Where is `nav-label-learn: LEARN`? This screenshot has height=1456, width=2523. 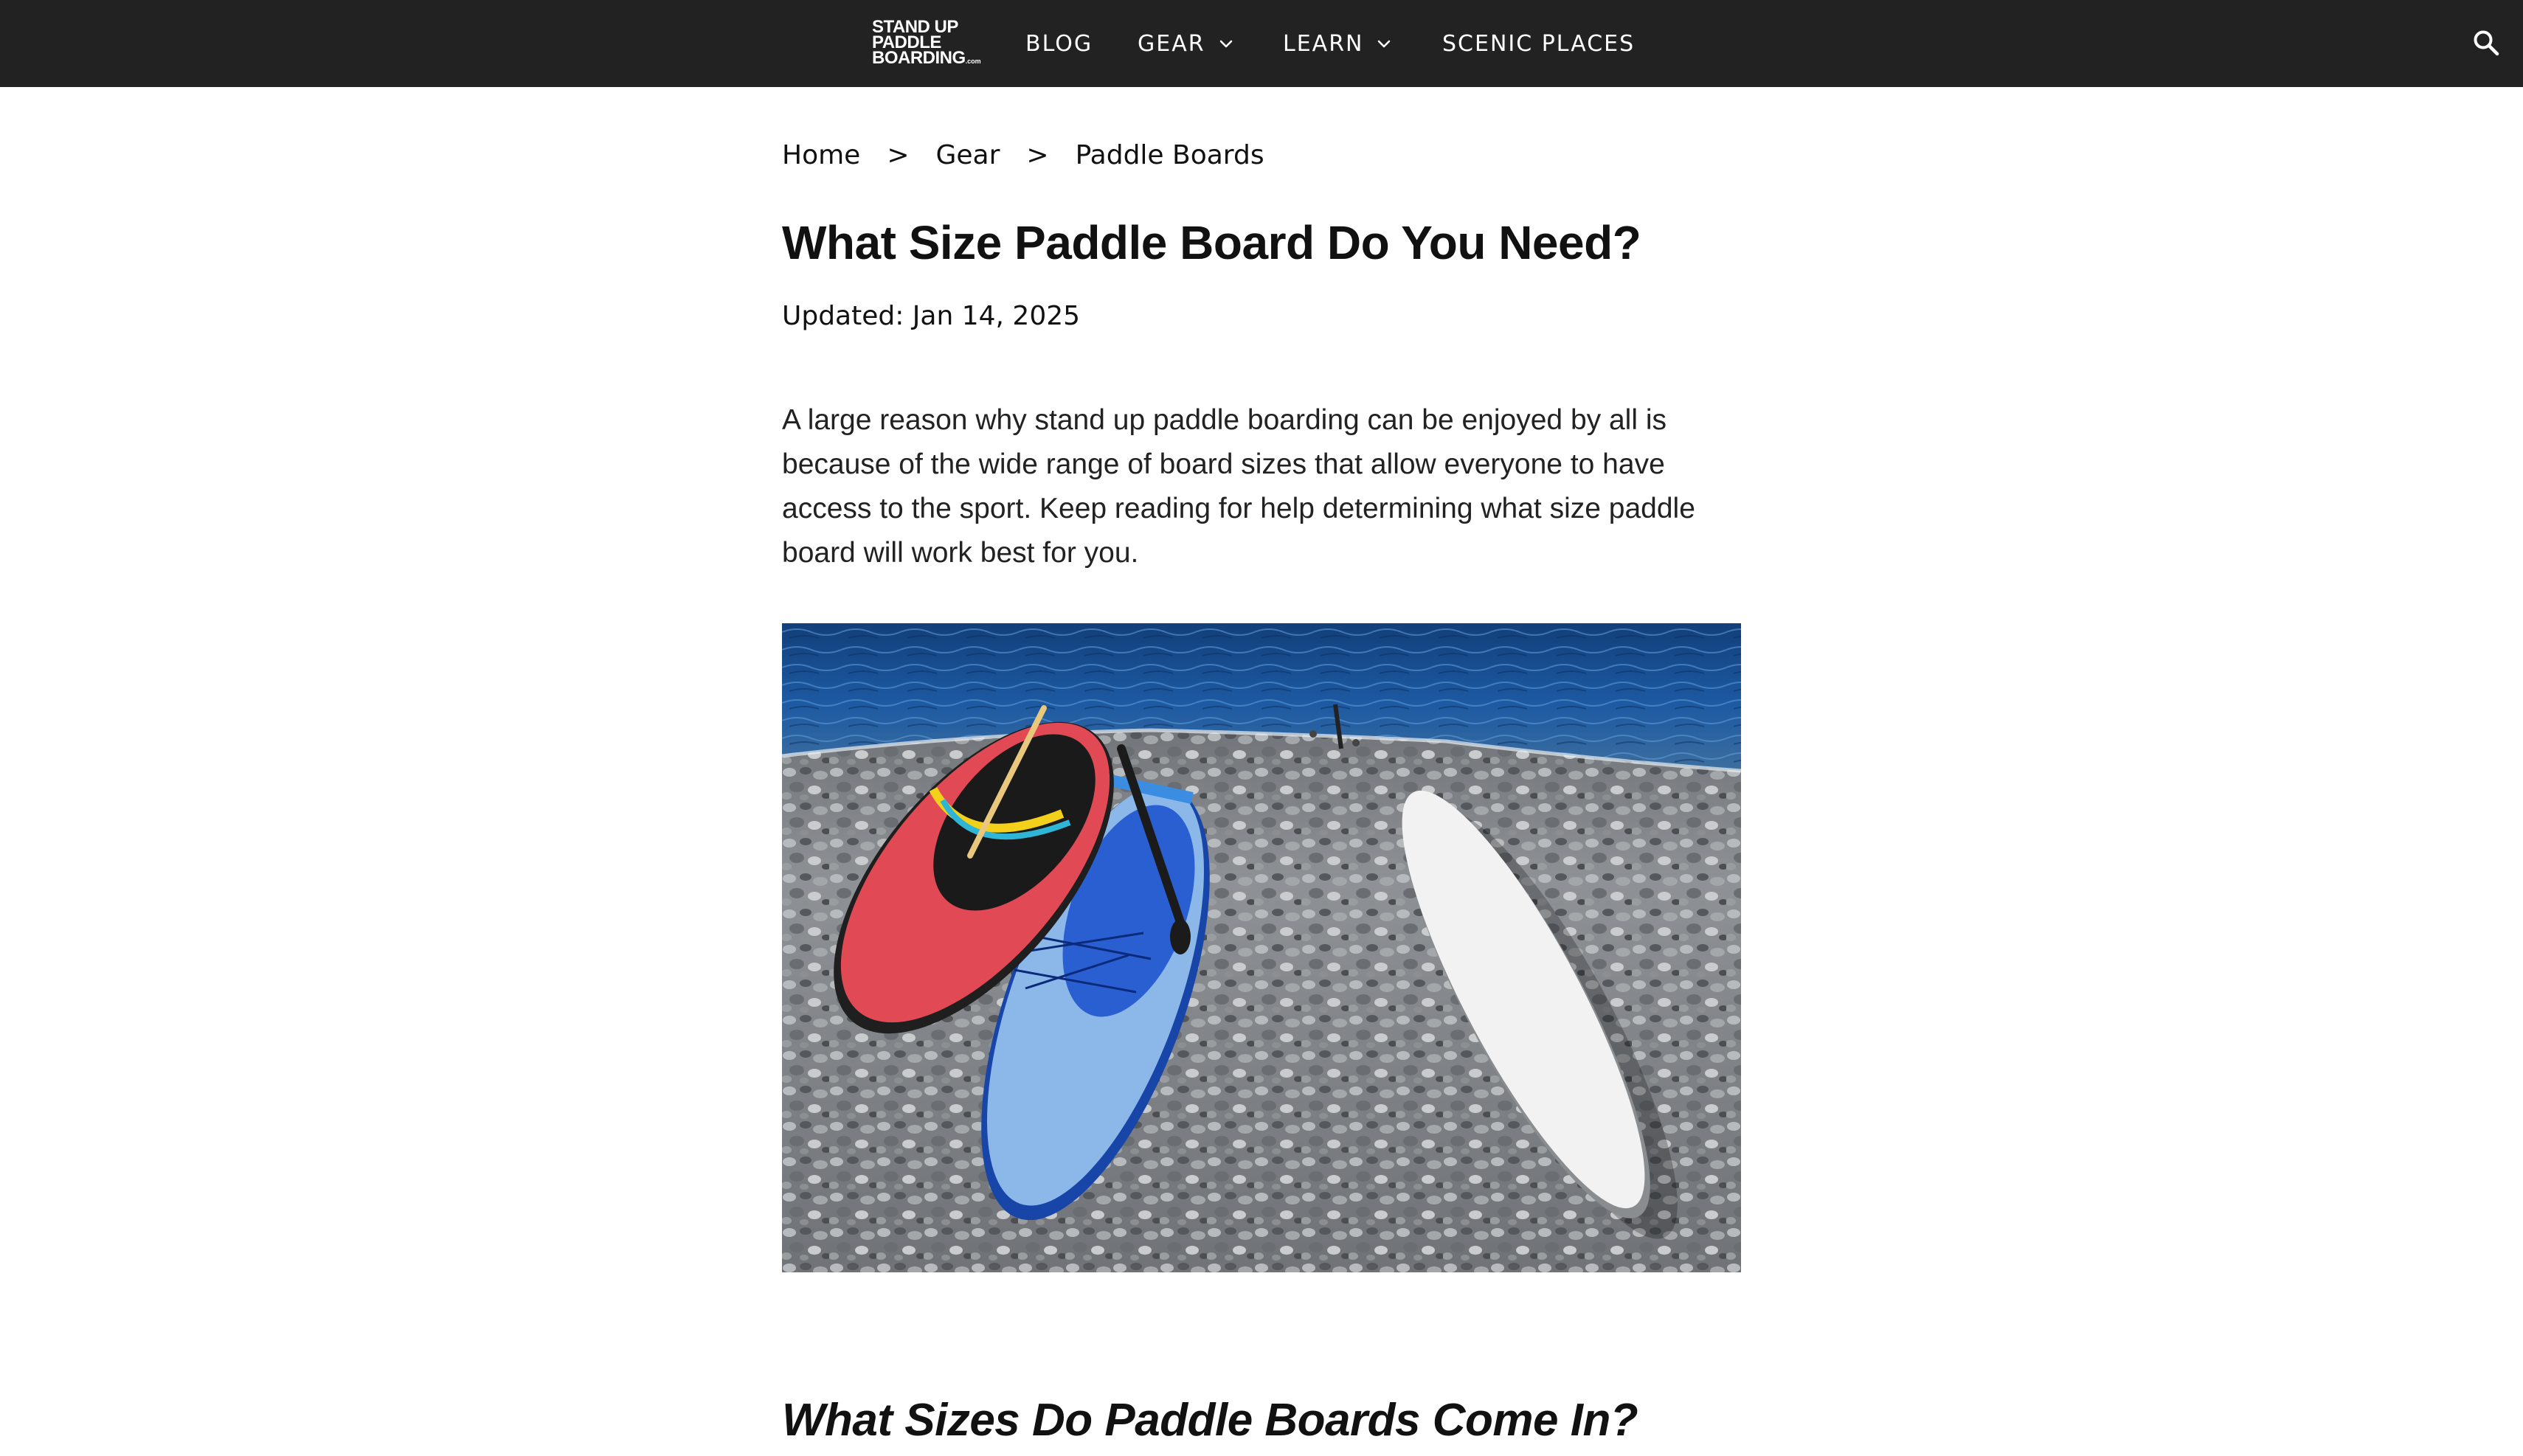
nav-label-learn: LEARN is located at coordinates (1323, 43).